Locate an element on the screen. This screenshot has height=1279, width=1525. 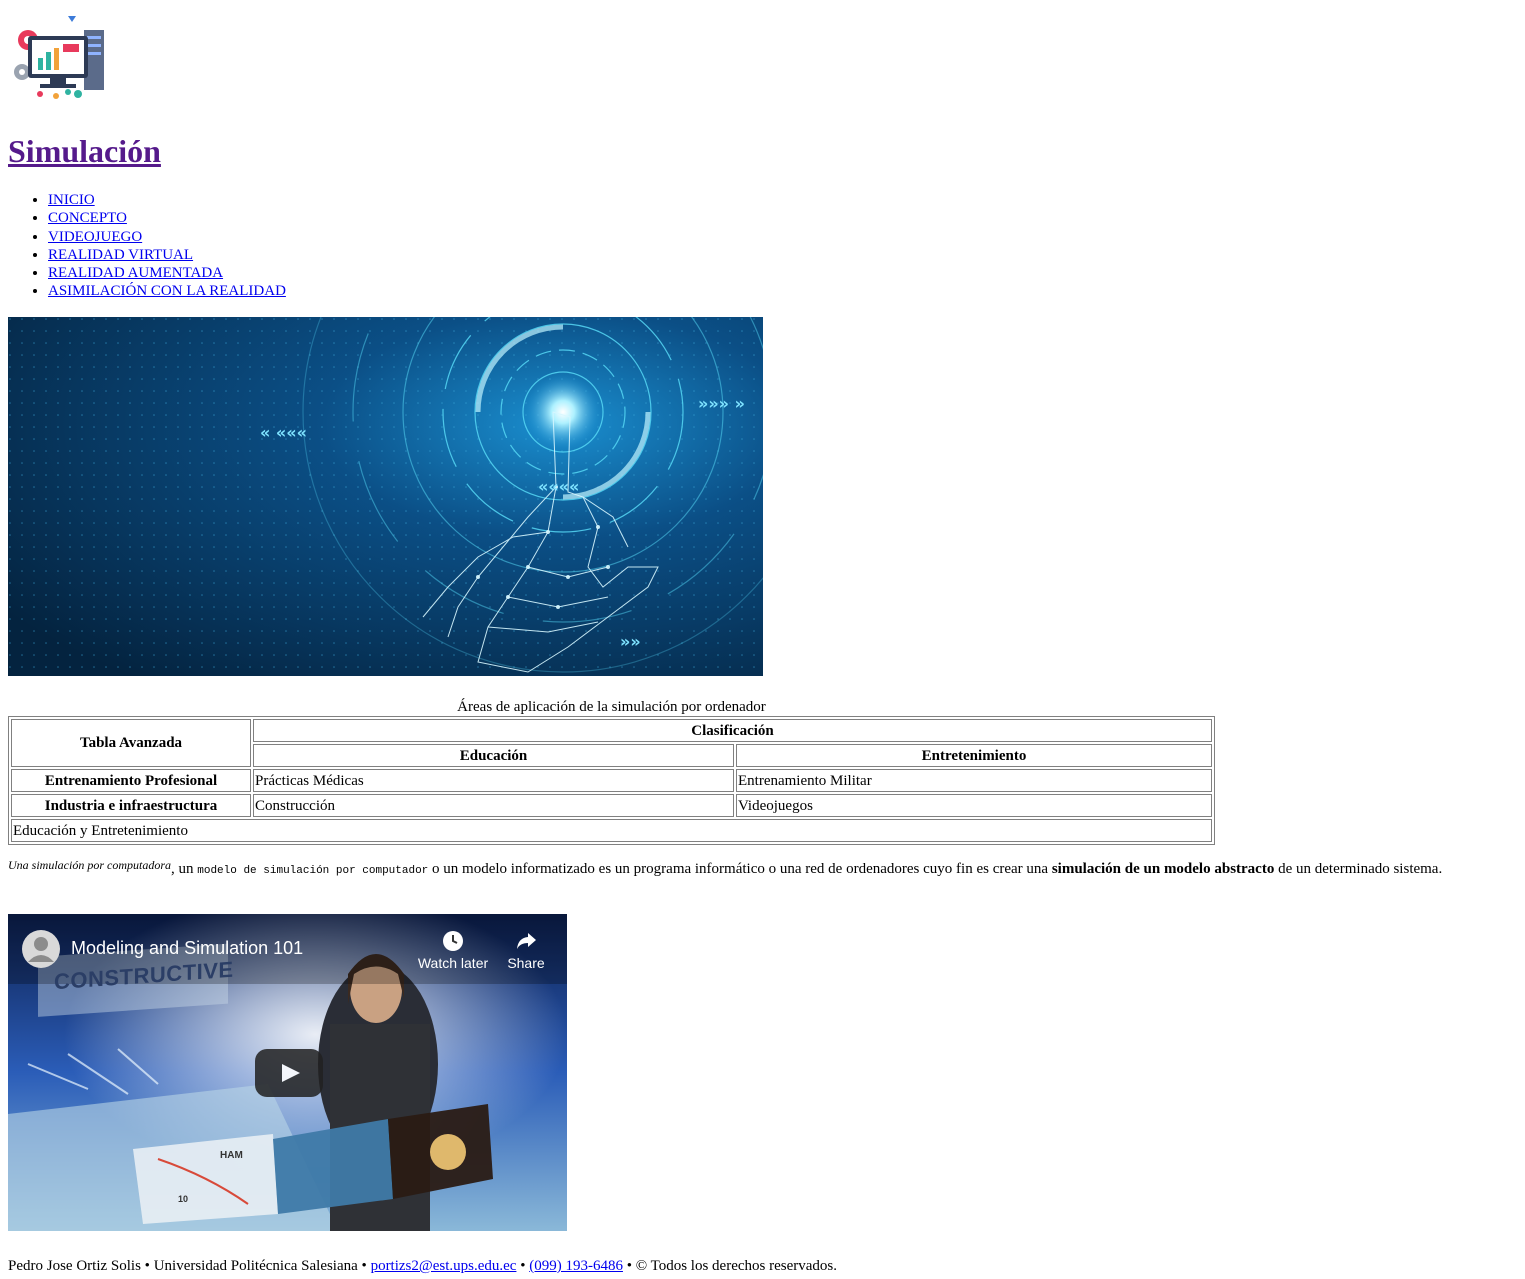
table-cell: Construcción is located at coordinates (493, 805).